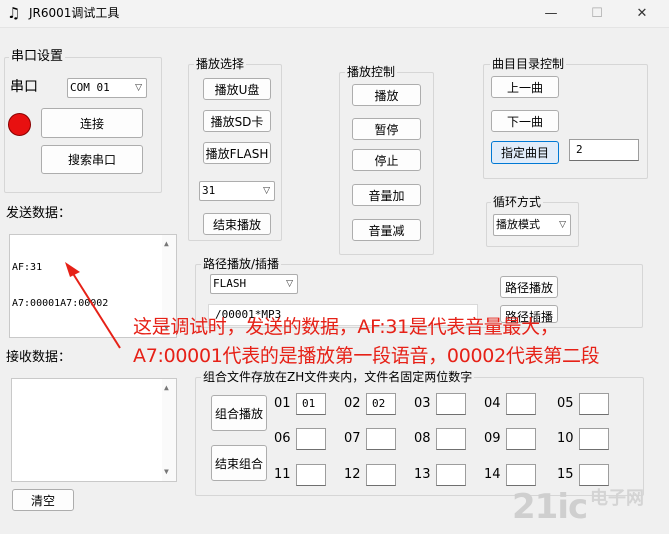 The image size is (669, 534). Describe the element at coordinates (96, 310) in the screenshot. I see `annotation-arrow-line` at that location.